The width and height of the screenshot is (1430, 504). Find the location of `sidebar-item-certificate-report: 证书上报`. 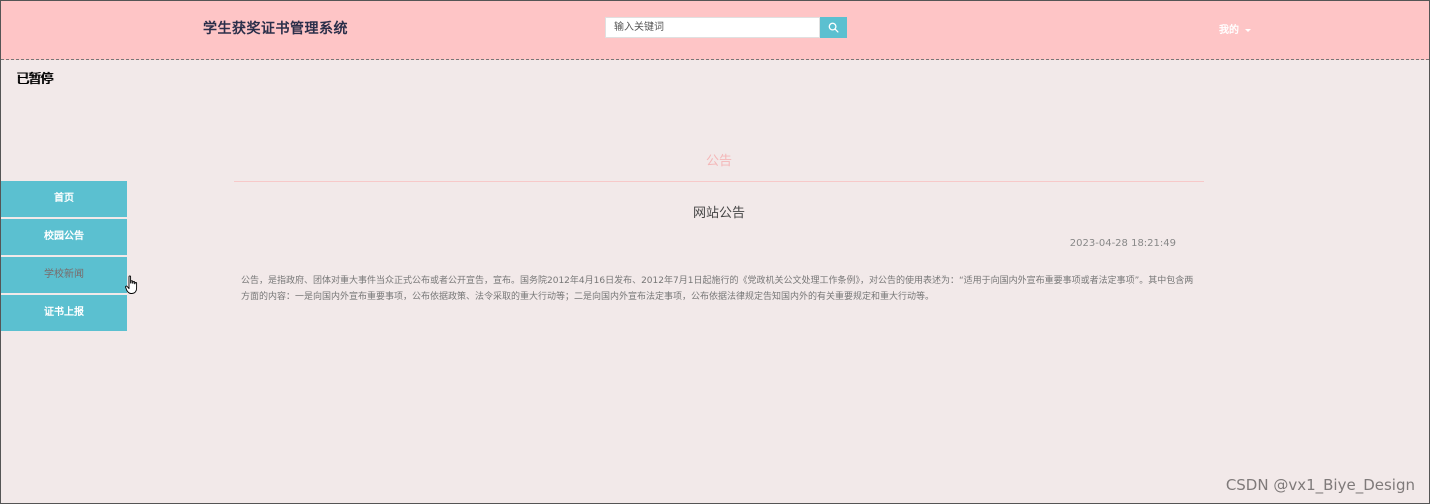

sidebar-item-certificate-report: 证书上报 is located at coordinates (64, 313).